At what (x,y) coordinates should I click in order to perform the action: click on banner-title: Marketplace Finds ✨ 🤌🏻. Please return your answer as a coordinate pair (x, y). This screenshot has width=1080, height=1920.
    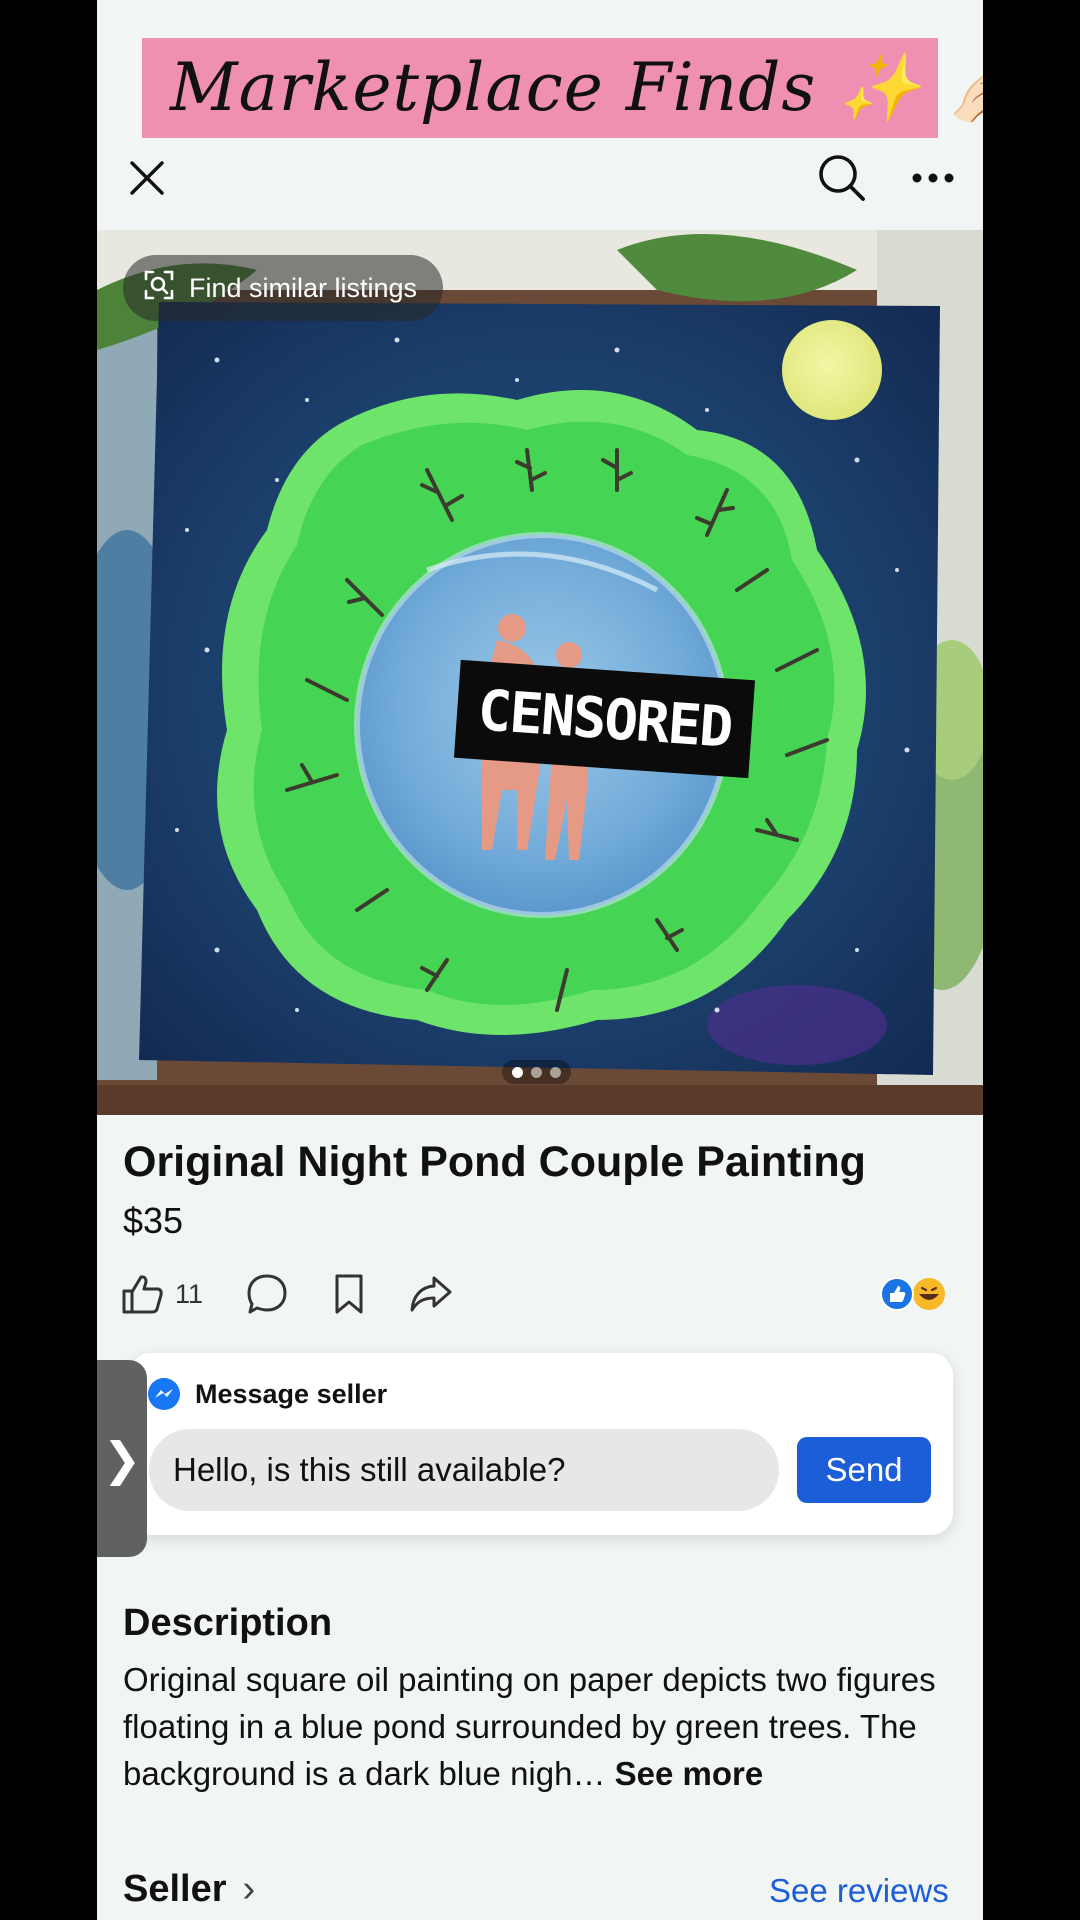
    Looking at the image, I should click on (576, 87).